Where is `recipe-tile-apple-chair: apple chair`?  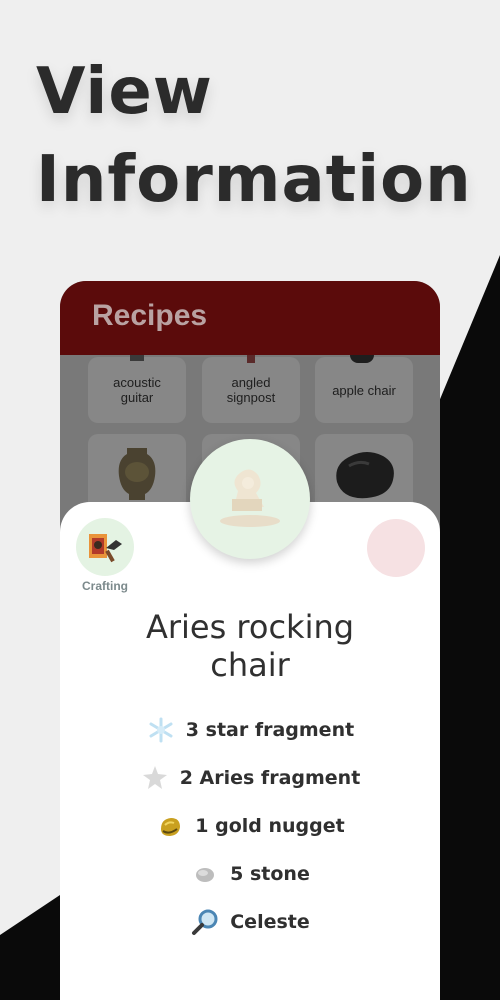
recipe-tile-apple-chair: apple chair is located at coordinates (364, 390).